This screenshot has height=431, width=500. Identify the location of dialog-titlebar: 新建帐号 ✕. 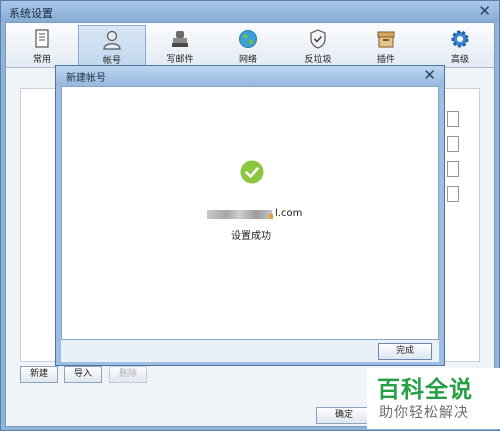
(250, 76).